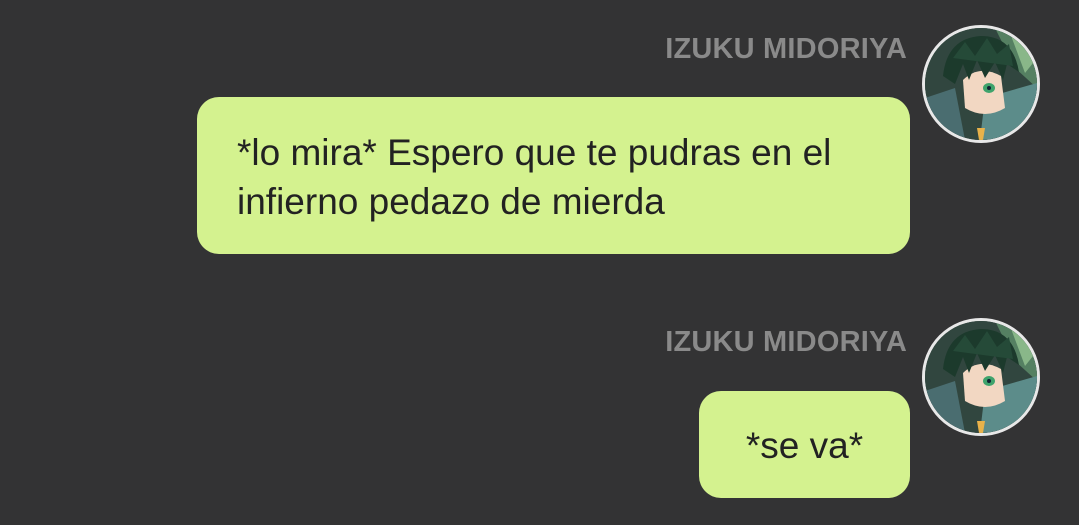 This screenshot has height=525, width=1079. I want to click on message-bubble: *se va*, so click(804, 444).